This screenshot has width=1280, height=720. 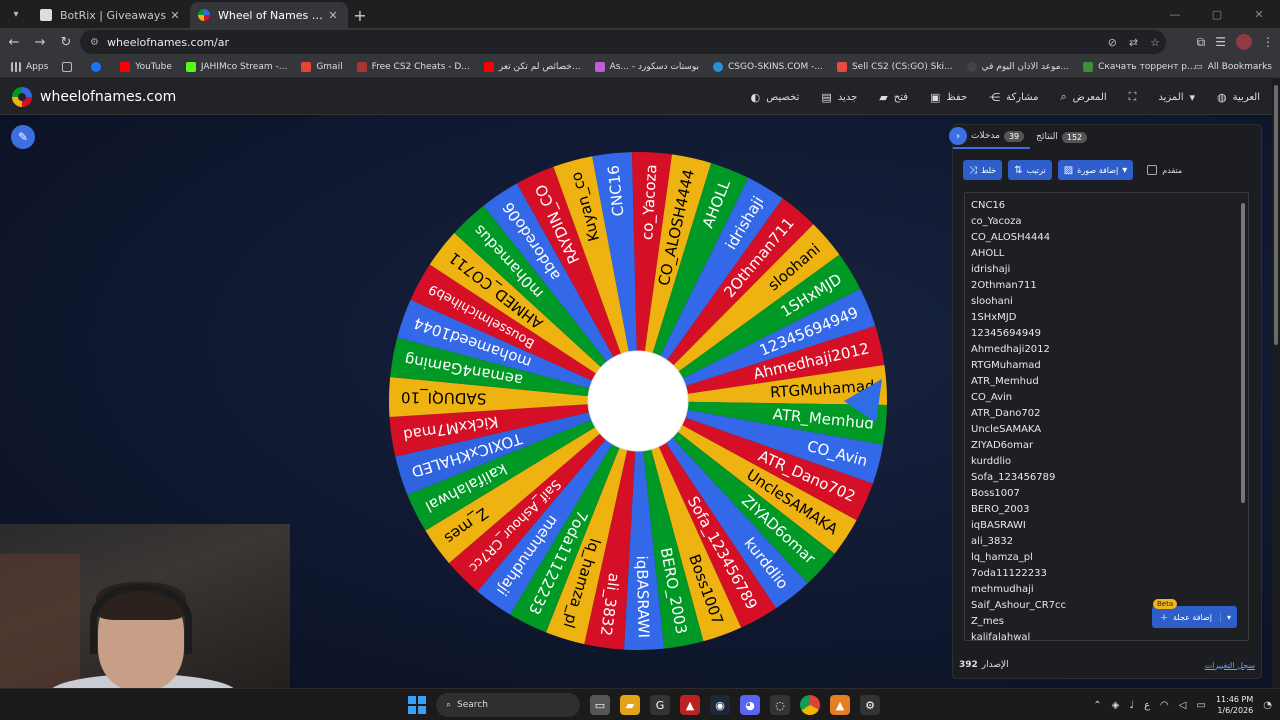 What do you see at coordinates (1228, 617) in the screenshot?
I see `chevron-down-icon: ▾` at bounding box center [1228, 617].